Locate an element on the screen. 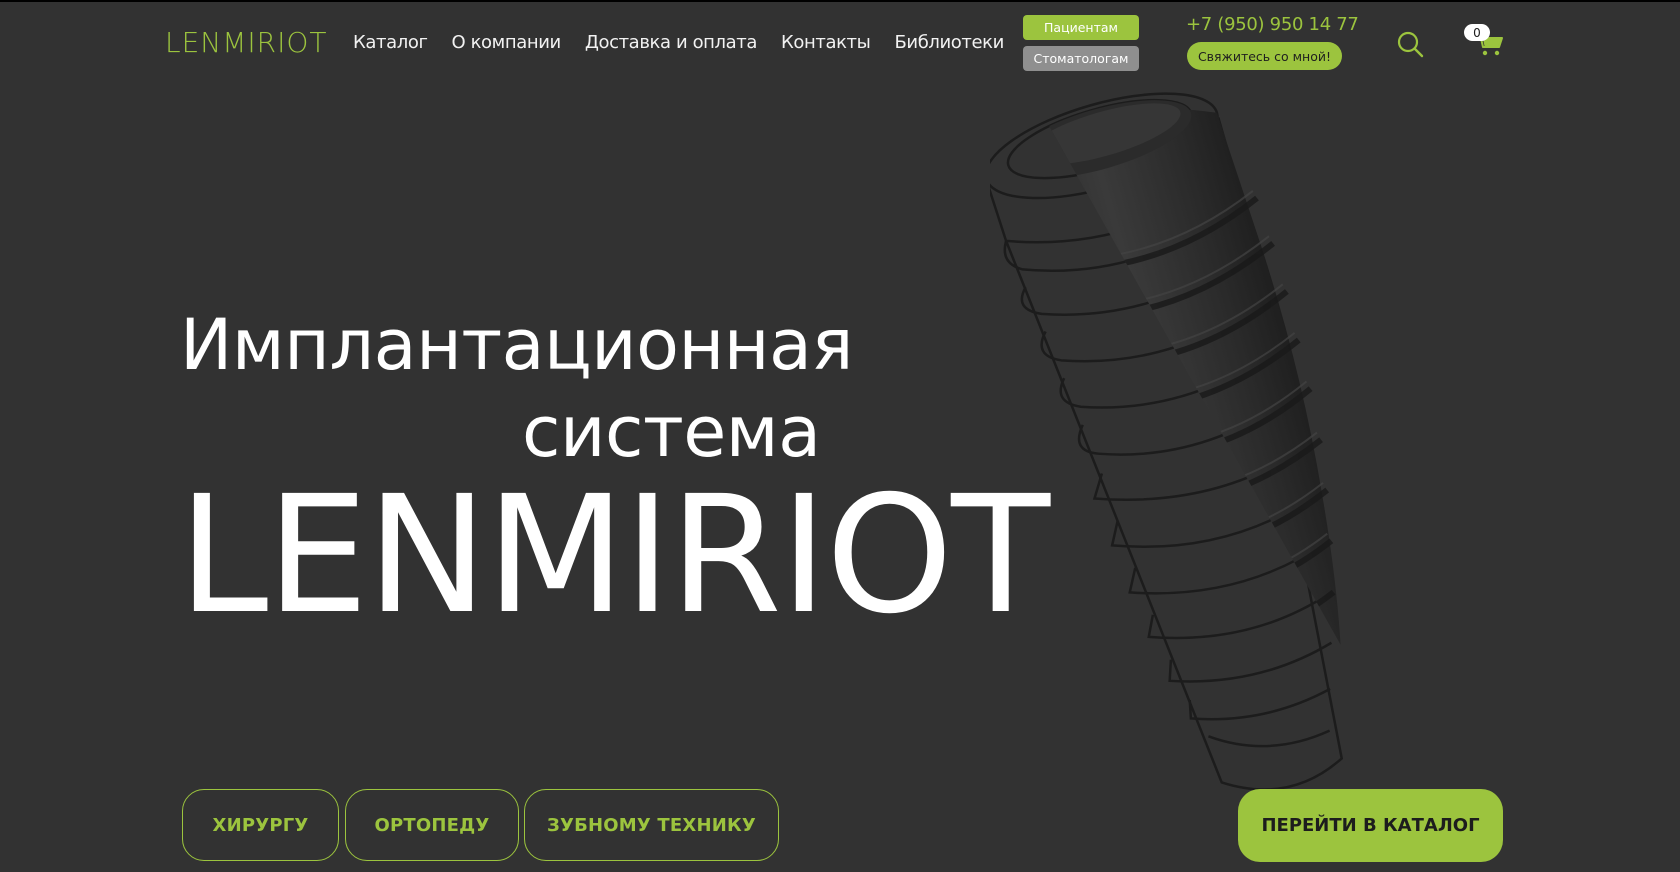 The width and height of the screenshot is (1680, 872). surgeon-button: ХИРУРГУ is located at coordinates (260, 825).